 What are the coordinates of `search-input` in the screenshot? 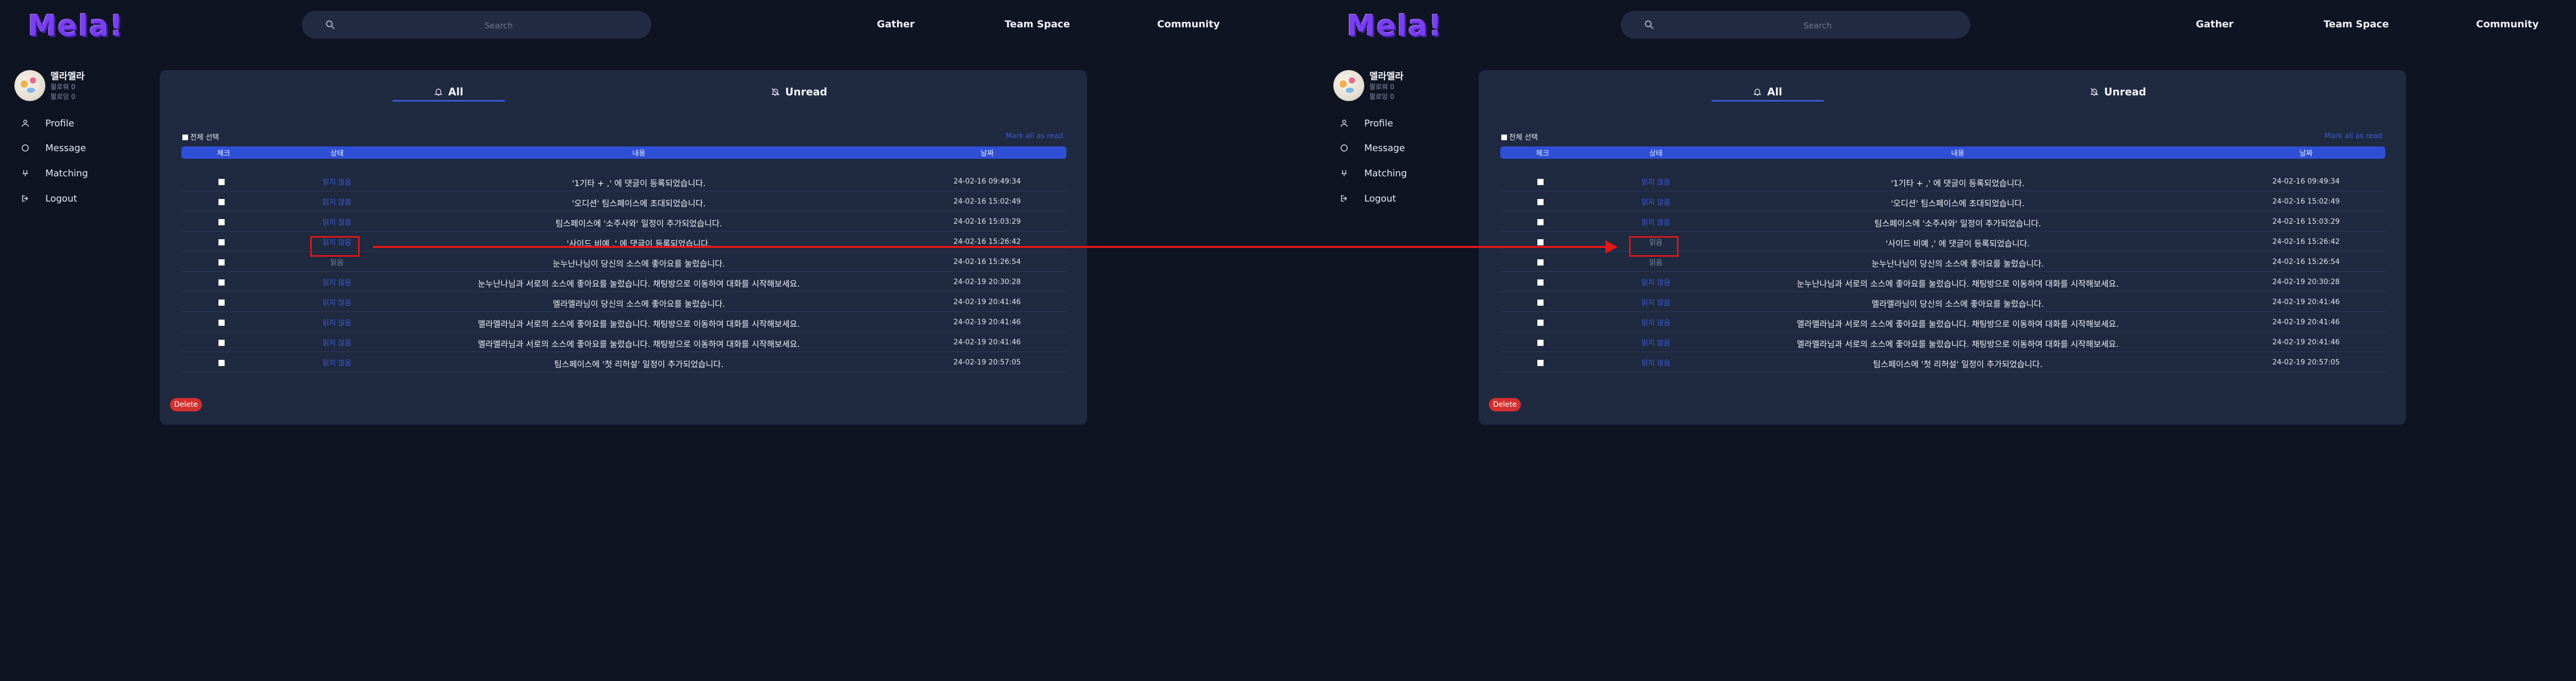 It's located at (498, 25).